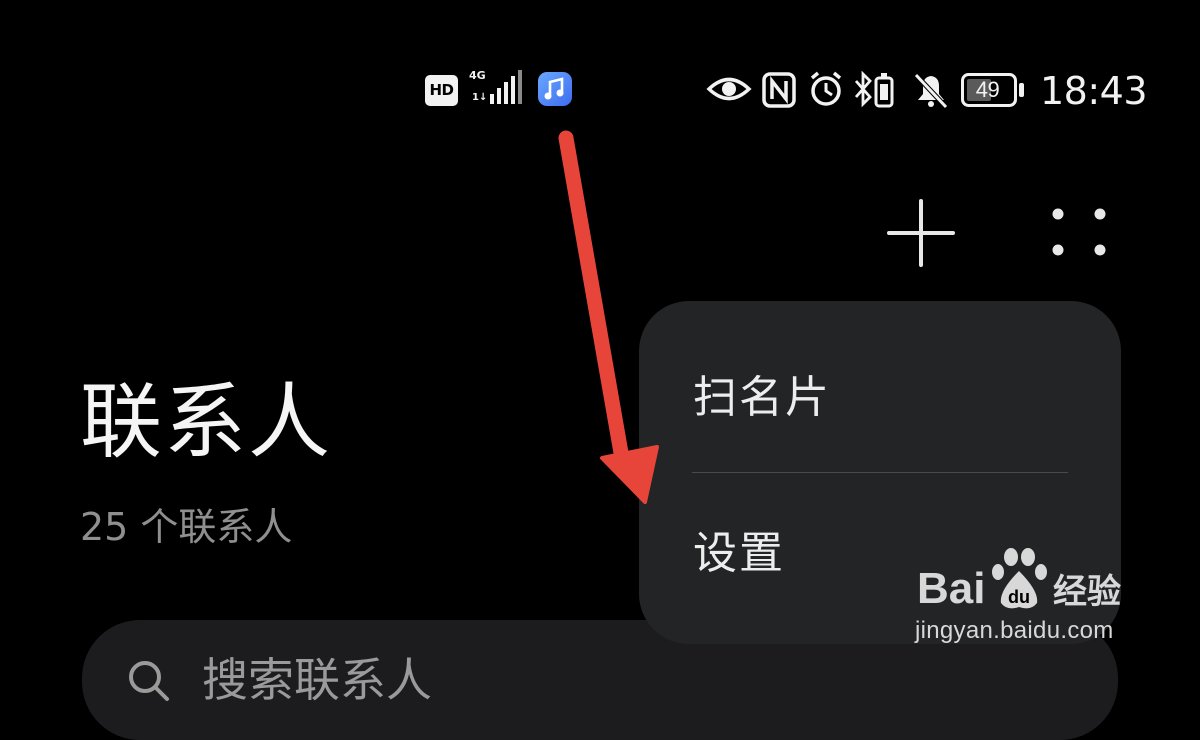 This screenshot has width=1200, height=740. I want to click on plus-icon, so click(921, 233).